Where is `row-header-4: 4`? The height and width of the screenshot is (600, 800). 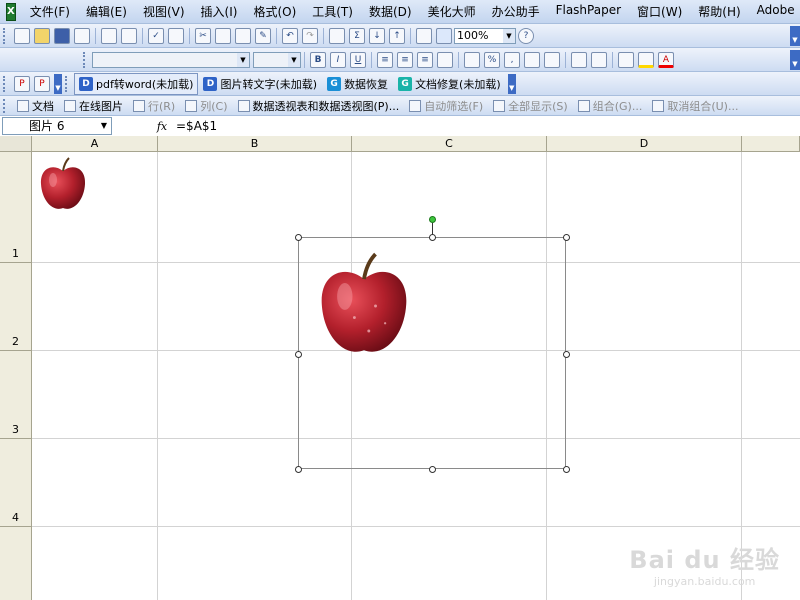
row-header-4: 4 is located at coordinates (16, 483).